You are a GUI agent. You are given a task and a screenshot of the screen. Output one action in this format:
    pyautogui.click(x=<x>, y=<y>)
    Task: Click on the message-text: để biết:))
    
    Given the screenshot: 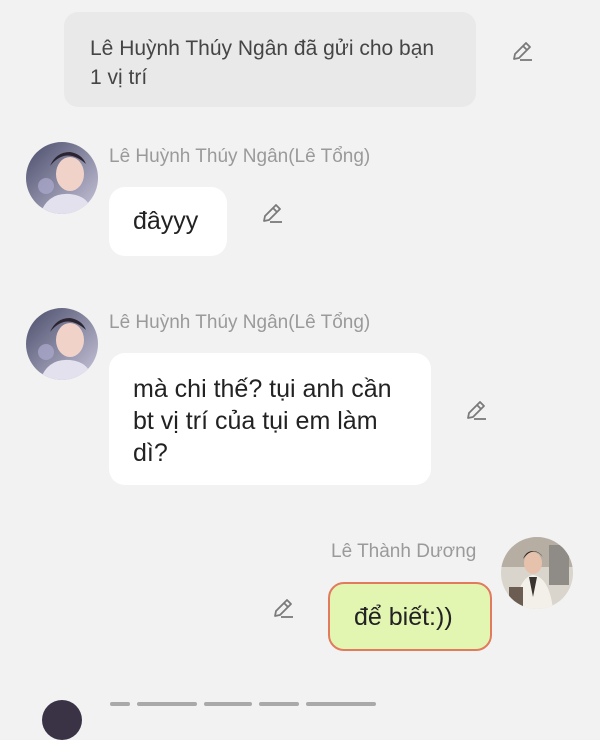 What is the action you would take?
    pyautogui.click(x=403, y=617)
    